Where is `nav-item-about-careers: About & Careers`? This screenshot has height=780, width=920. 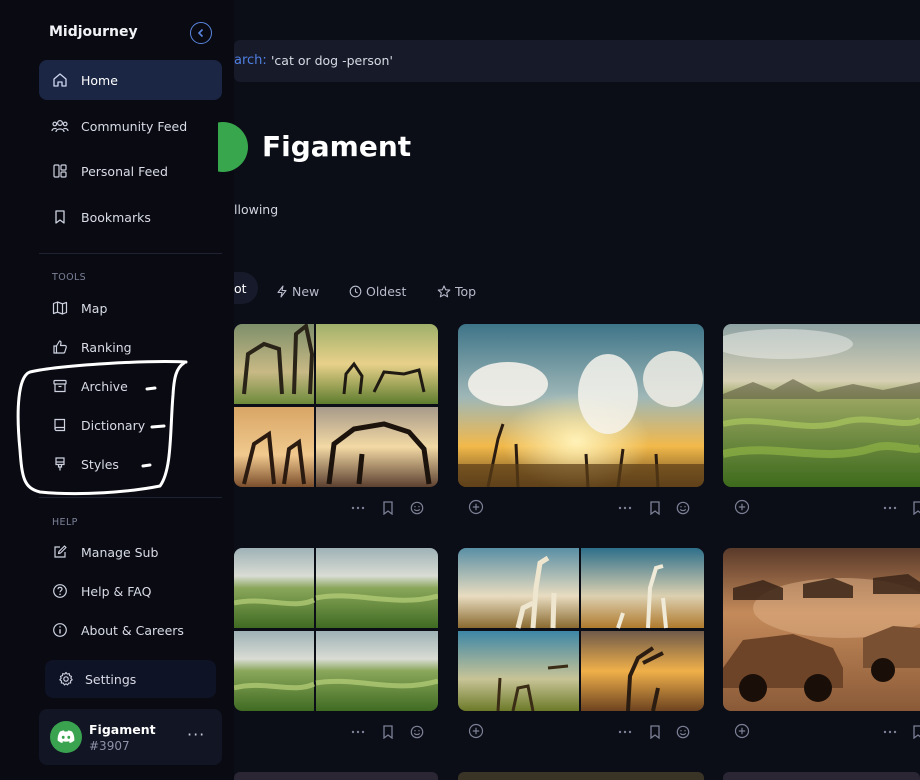 nav-item-about-careers: About & Careers is located at coordinates (130, 630).